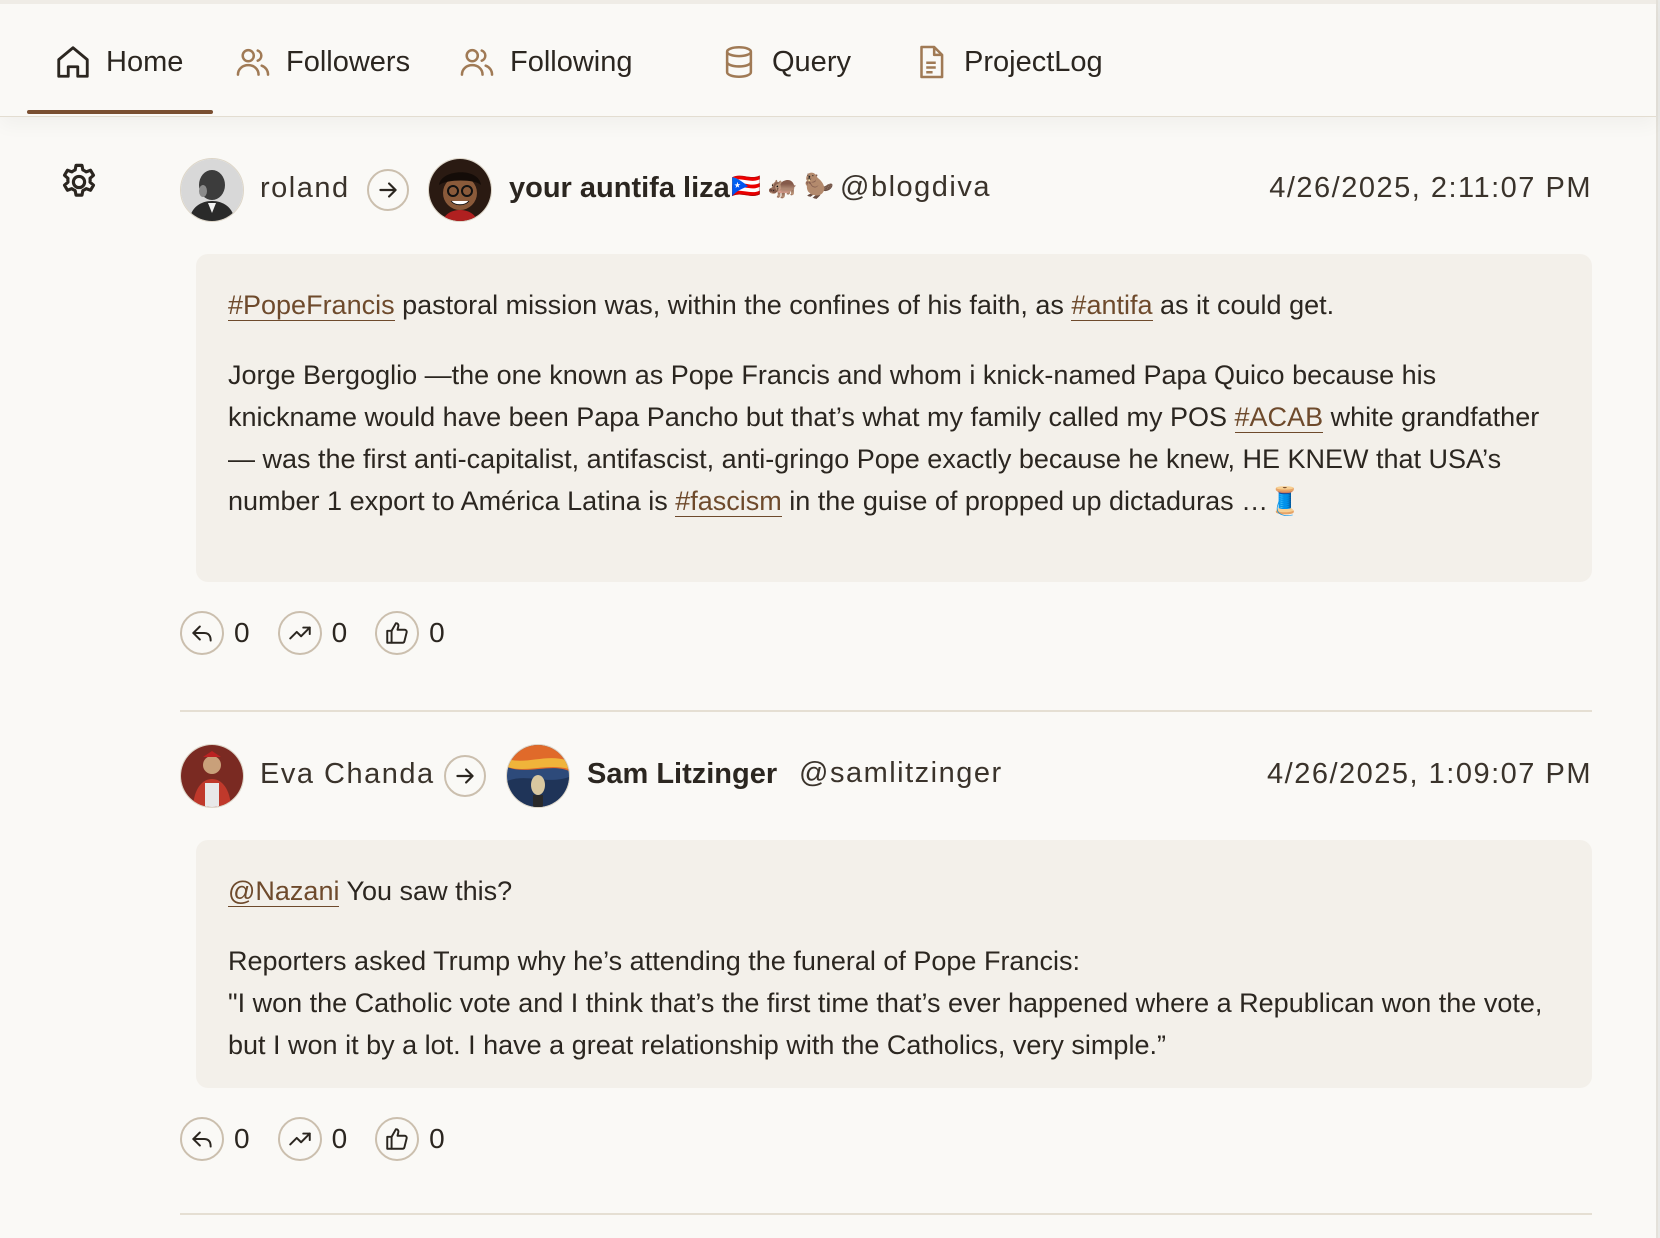 This screenshot has height=1238, width=1660. What do you see at coordinates (915, 187) in the screenshot?
I see `author-handle: @blogdiva` at bounding box center [915, 187].